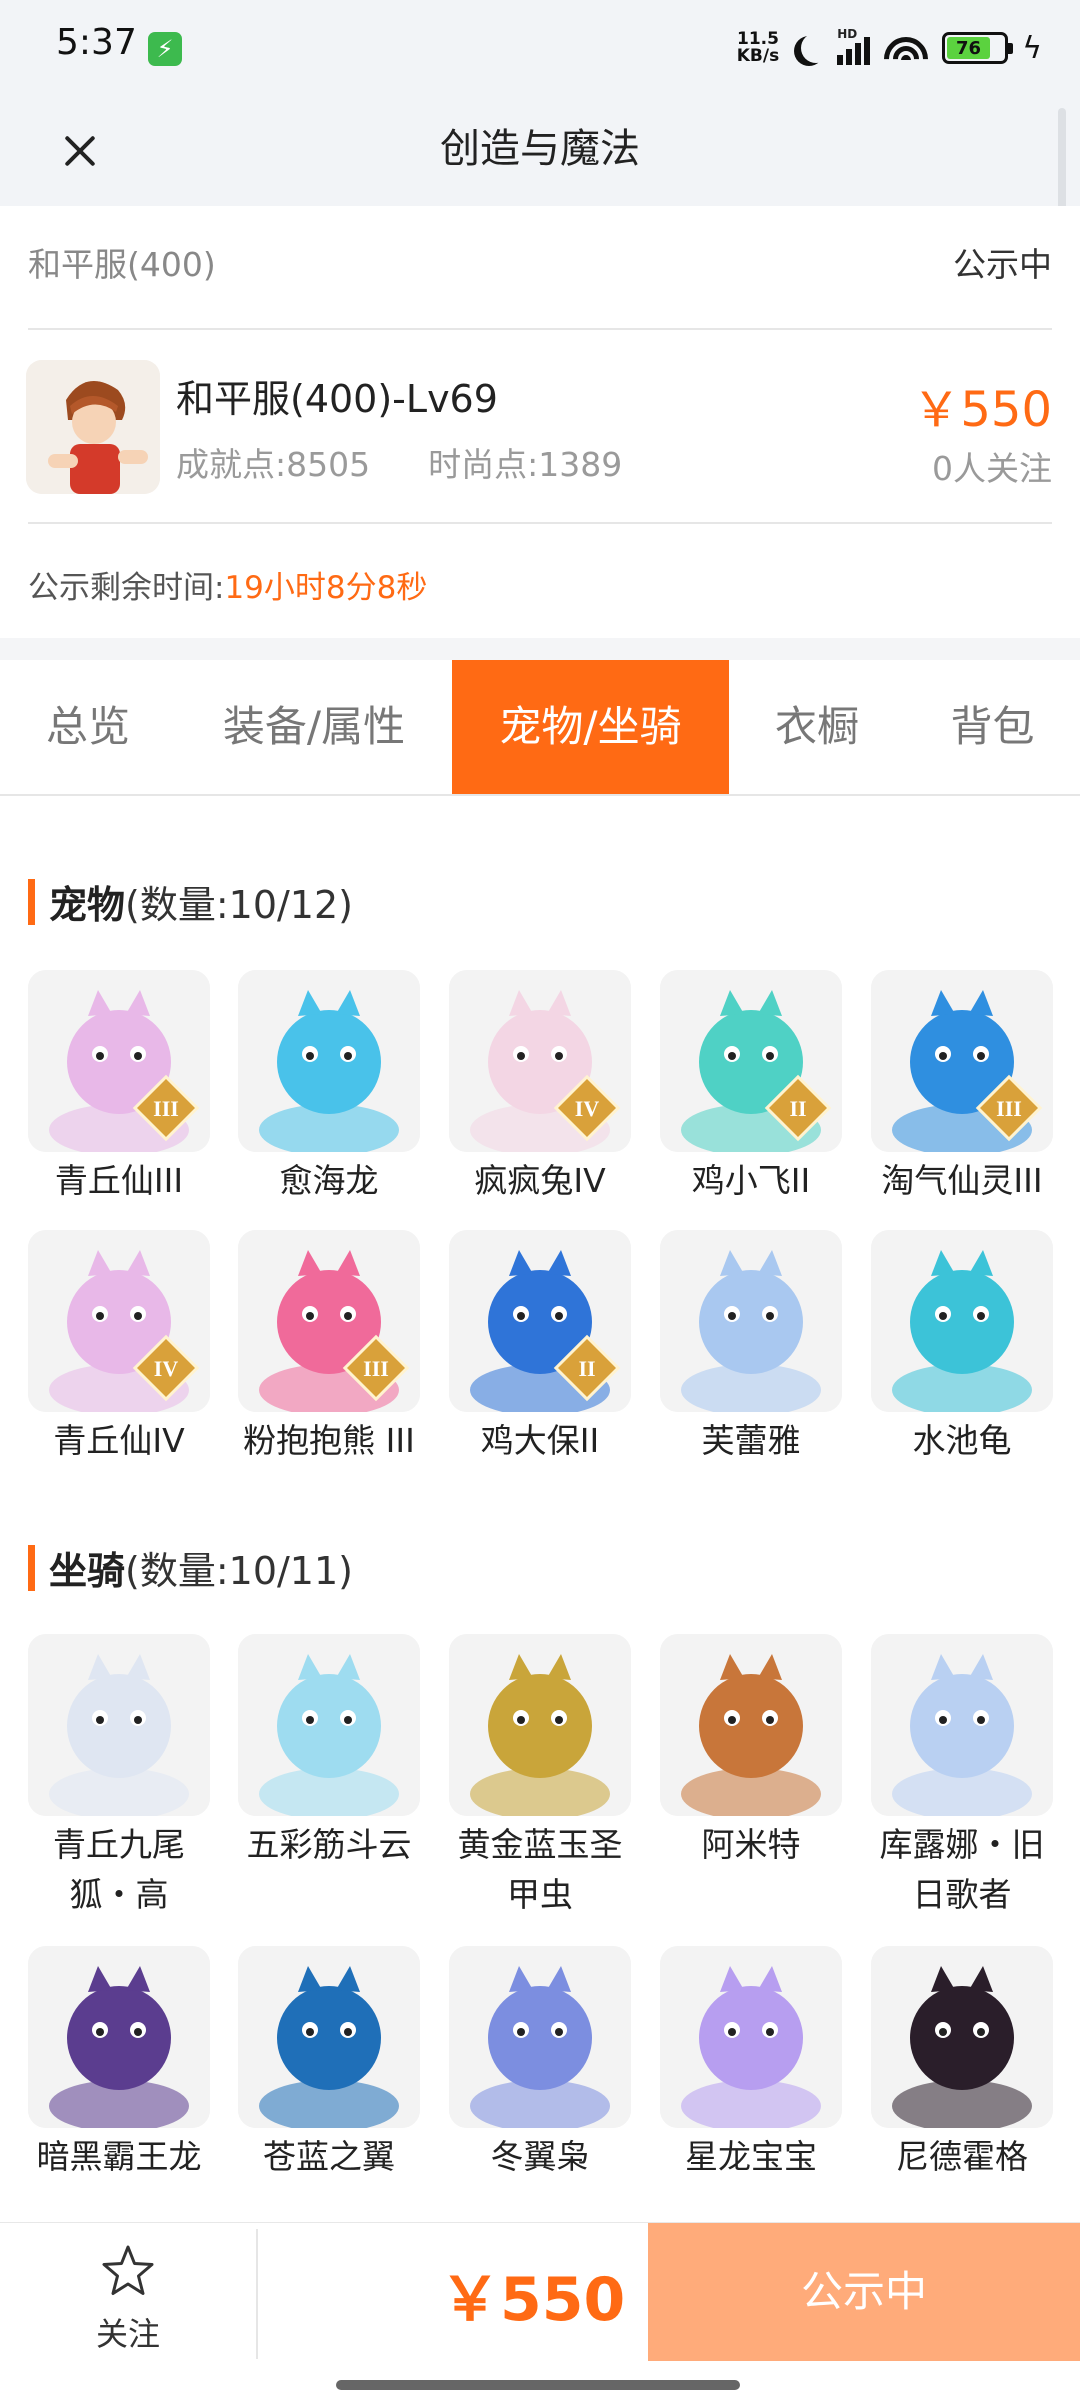 This screenshot has width=1080, height=2401. I want to click on svg-text: II, so click(586, 1368).